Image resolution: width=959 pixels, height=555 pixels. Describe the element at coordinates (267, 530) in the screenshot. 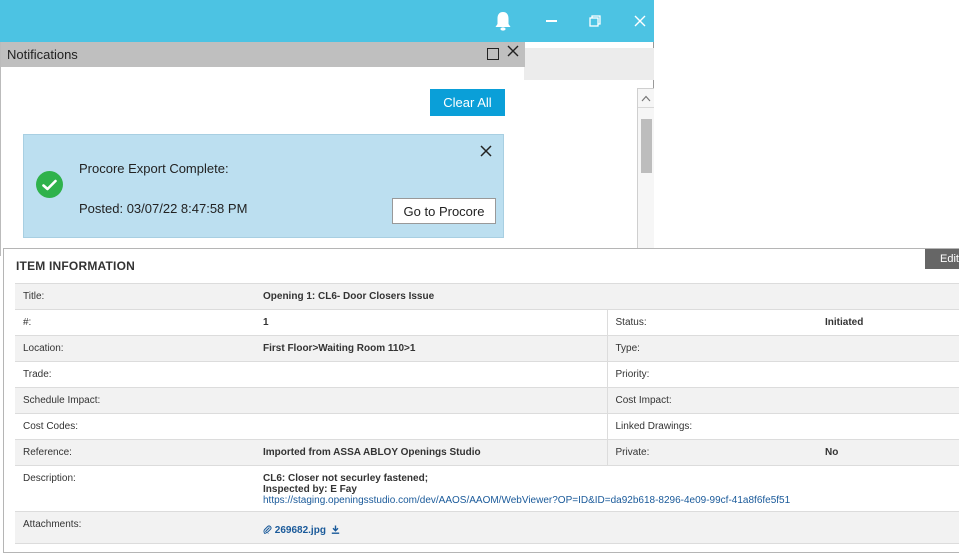

I see `paperclip-icon` at that location.